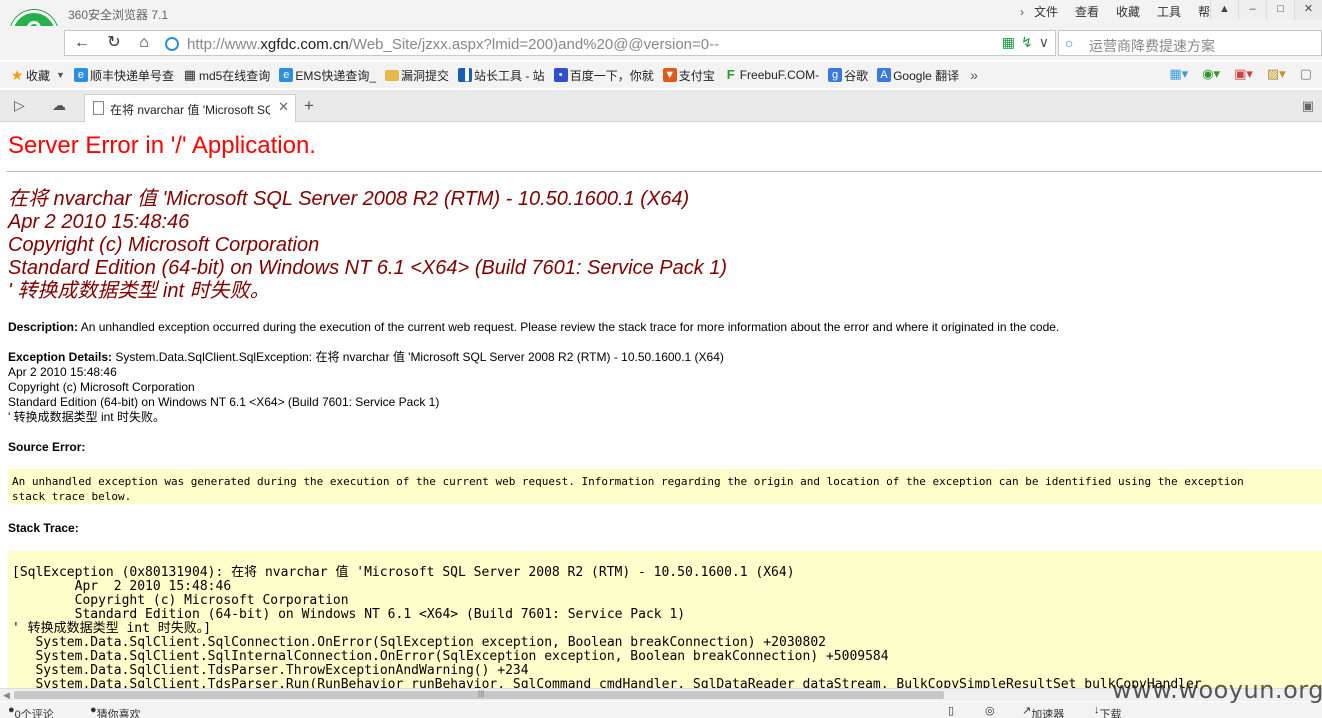 The width and height of the screenshot is (1322, 718). Describe the element at coordinates (172, 44) in the screenshot. I see `site-security-icon` at that location.